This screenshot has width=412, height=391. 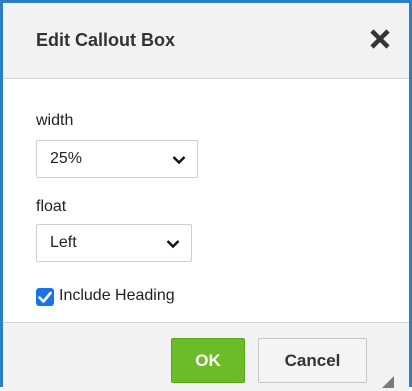 What do you see at coordinates (312, 360) in the screenshot?
I see `cancel-button: Cancel` at bounding box center [312, 360].